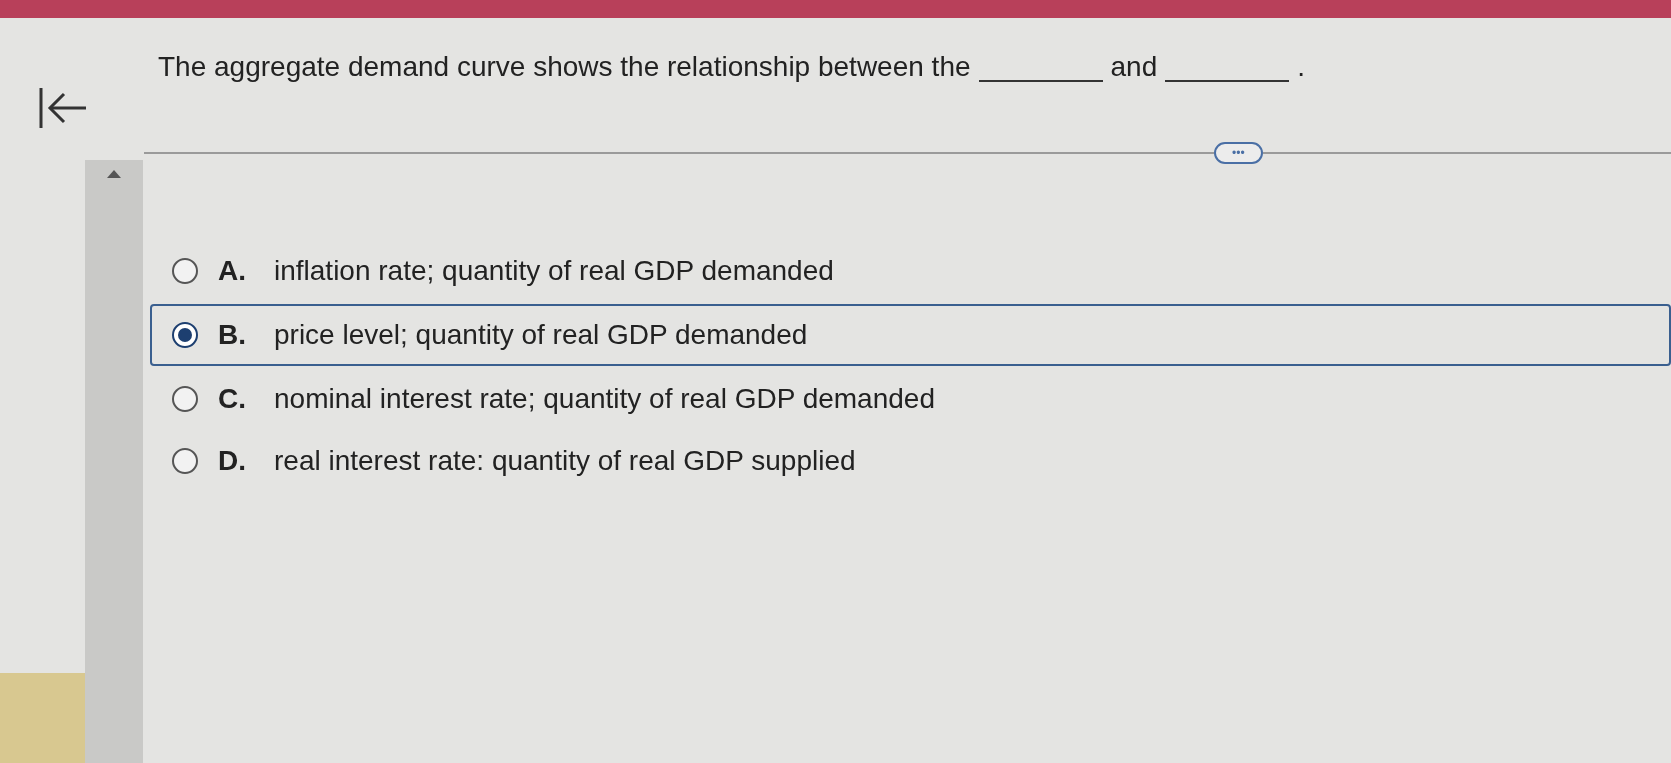 The width and height of the screenshot is (1671, 763). Describe the element at coordinates (910, 461) in the screenshot. I see `answer-option: D. real interest rate: quantity of real GDP supplied` at that location.